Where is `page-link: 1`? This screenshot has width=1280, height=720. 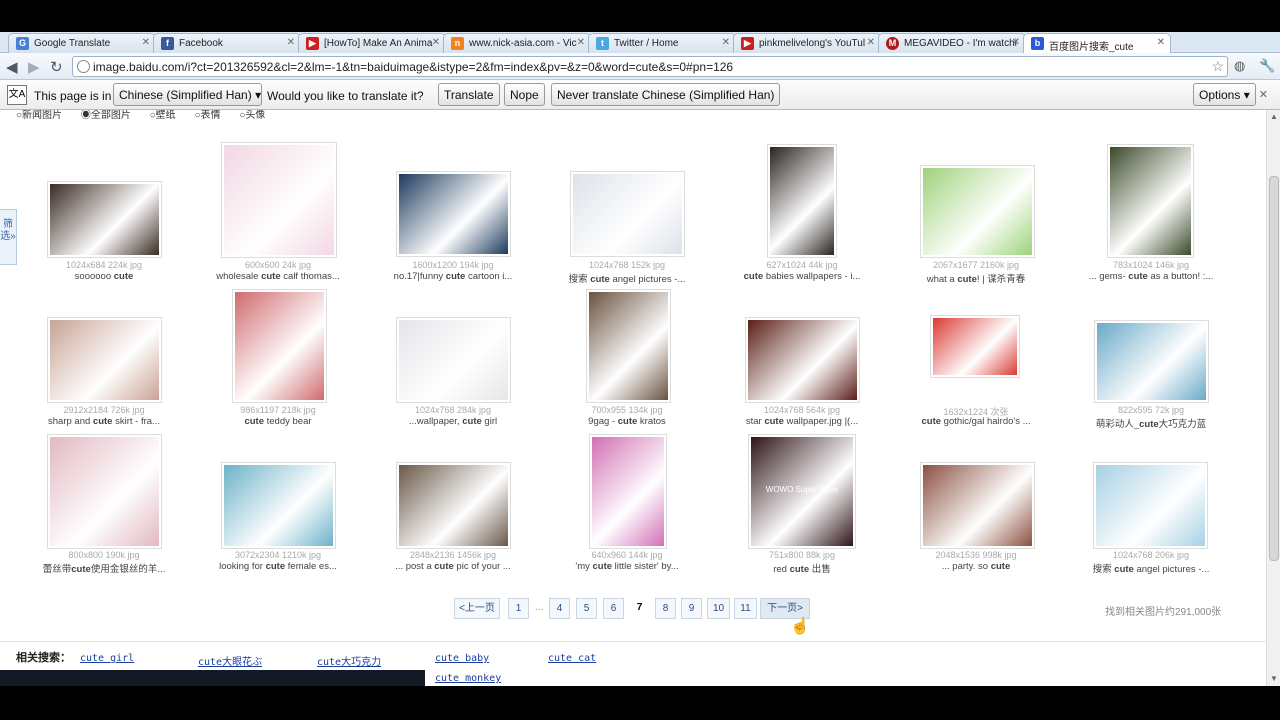 page-link: 1 is located at coordinates (518, 608).